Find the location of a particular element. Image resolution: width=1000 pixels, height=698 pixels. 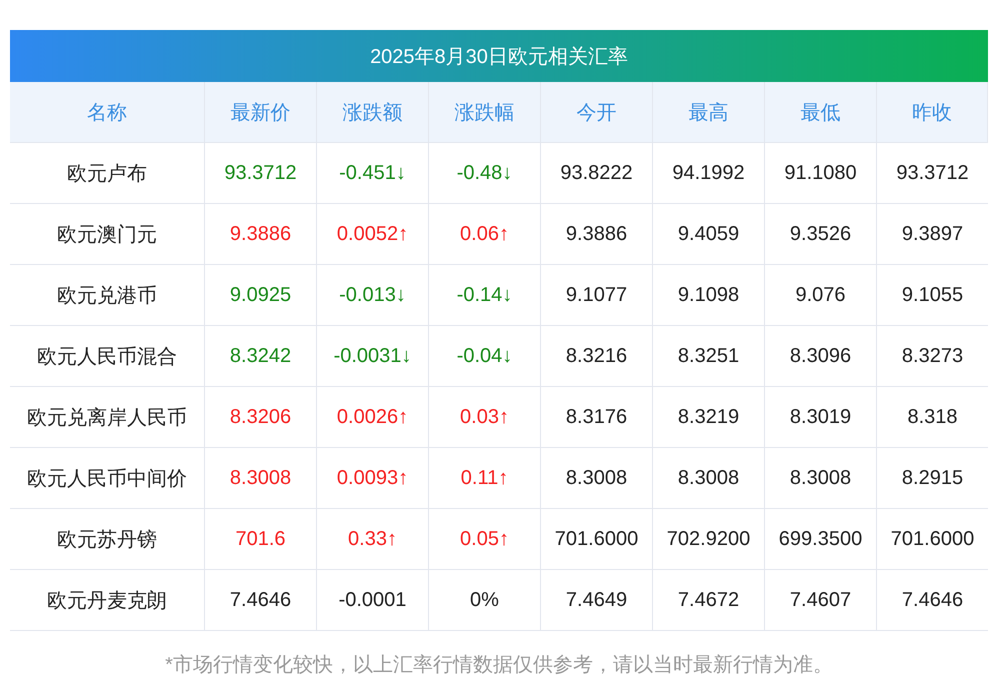

table-cell: 7.4607 is located at coordinates (821, 600).